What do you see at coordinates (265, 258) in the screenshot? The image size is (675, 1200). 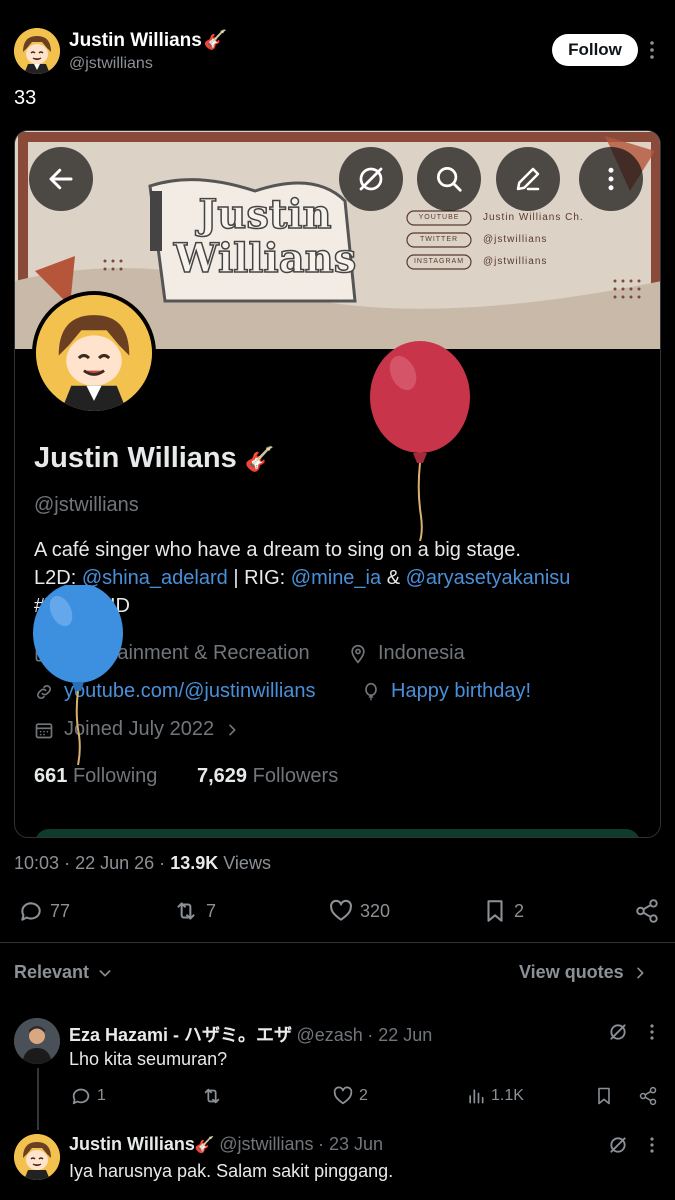 I see `banner-logo-line2: Willians` at bounding box center [265, 258].